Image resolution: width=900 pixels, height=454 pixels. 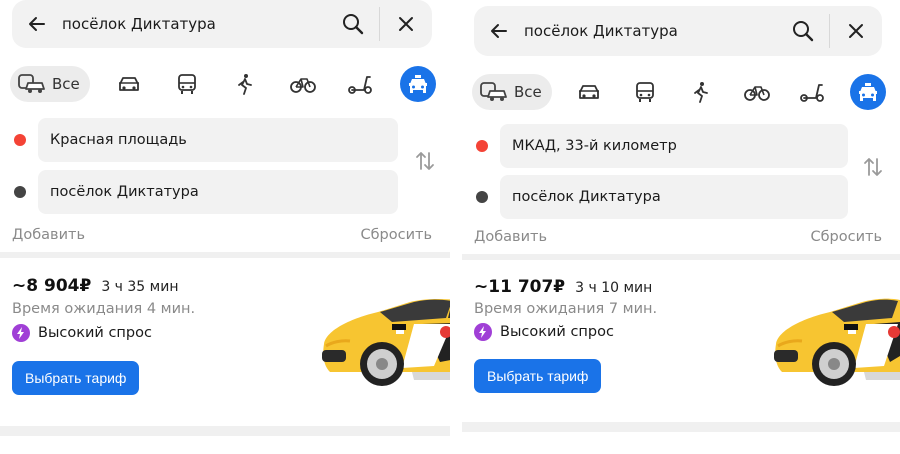 I want to click on offer-duration: 3 ч 10 мин, so click(x=614, y=288).